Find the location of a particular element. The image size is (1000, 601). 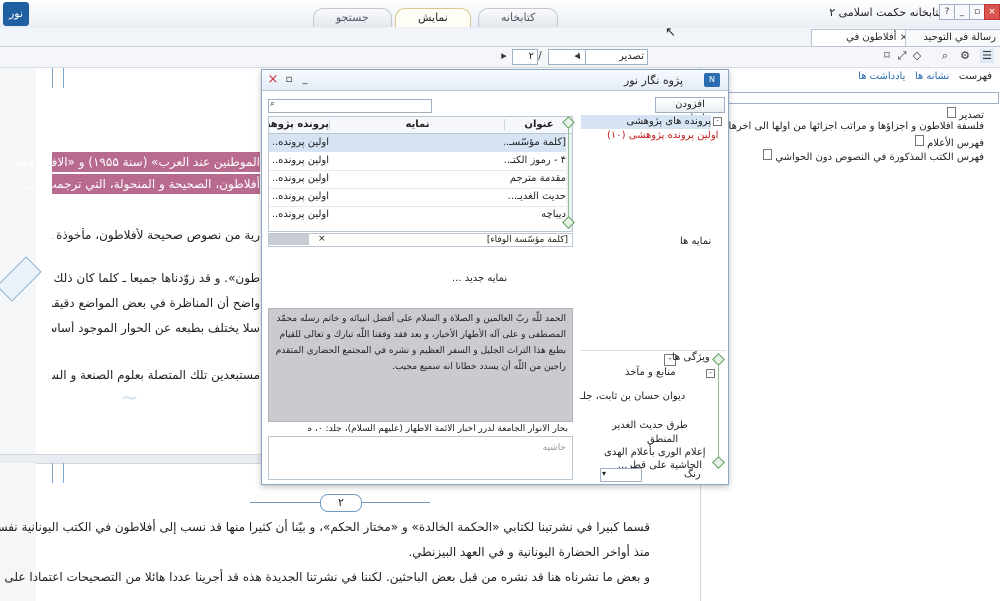

dialog-minimize-icon: _ is located at coordinates (305, 80).